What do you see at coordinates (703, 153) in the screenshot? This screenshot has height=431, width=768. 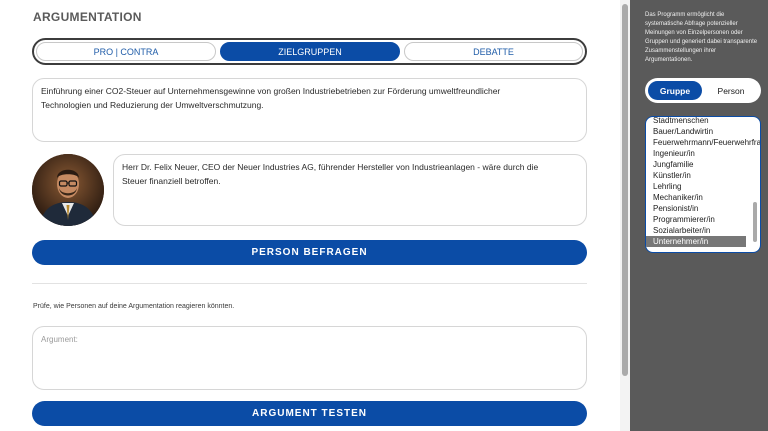 I see `list-item: Ingenieur/in` at bounding box center [703, 153].